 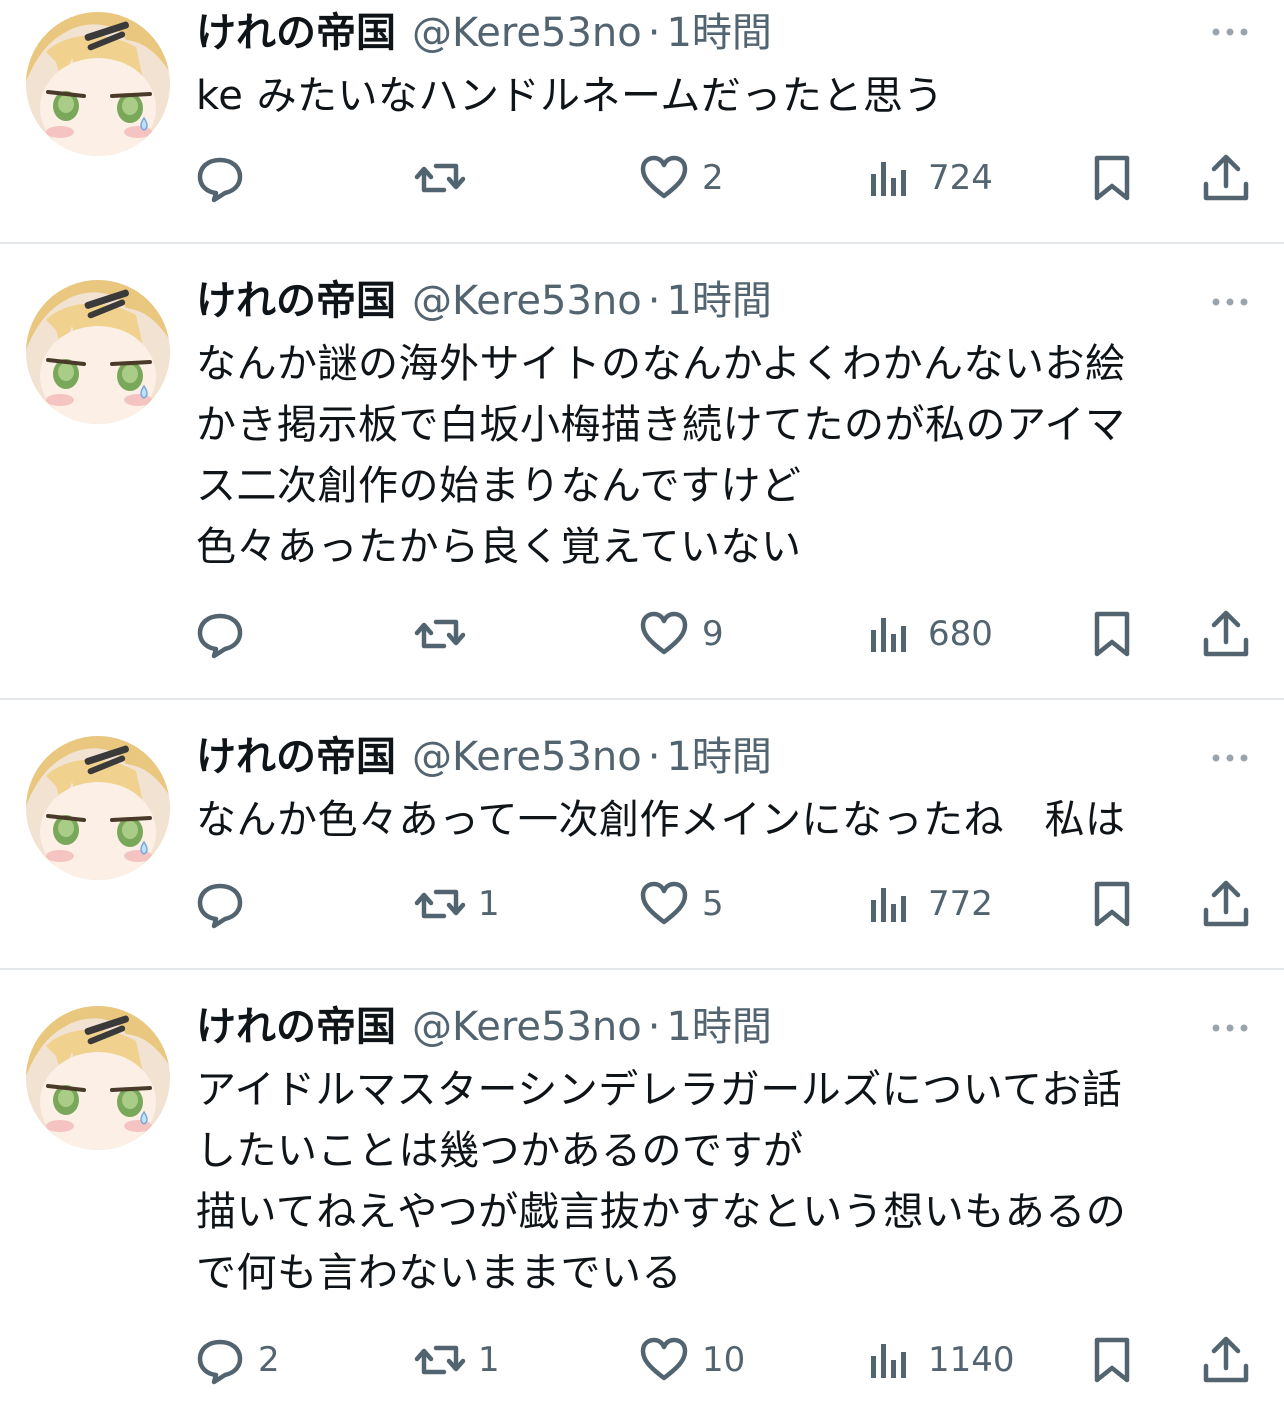 What do you see at coordinates (570, 96) in the screenshot?
I see `tweet-text: ke みたいなハンドルネームだったと思う` at bounding box center [570, 96].